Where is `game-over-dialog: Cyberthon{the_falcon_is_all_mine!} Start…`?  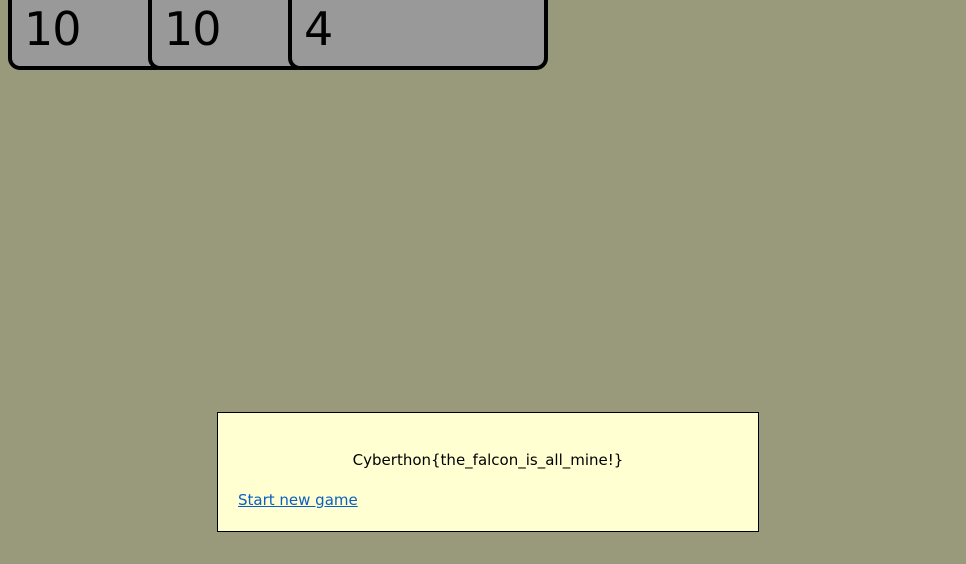 game-over-dialog: Cyberthon{the_falcon_is_all_mine!} Start… is located at coordinates (488, 472).